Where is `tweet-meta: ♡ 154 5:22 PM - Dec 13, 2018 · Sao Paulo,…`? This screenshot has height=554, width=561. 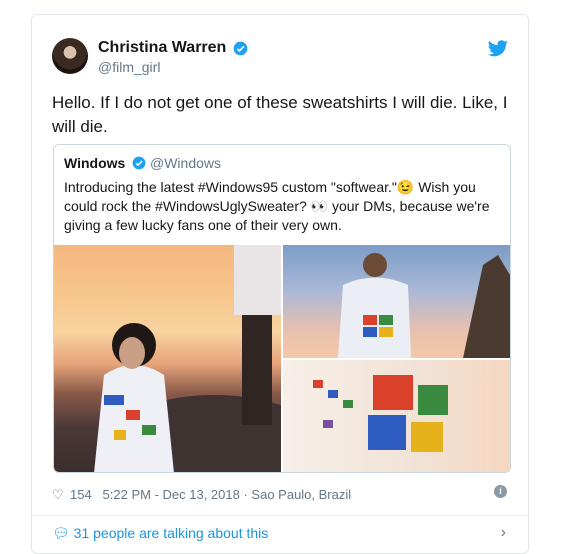 tweet-meta: ♡ 154 5:22 PM - Dec 13, 2018 · Sao Paulo,… is located at coordinates (202, 495).